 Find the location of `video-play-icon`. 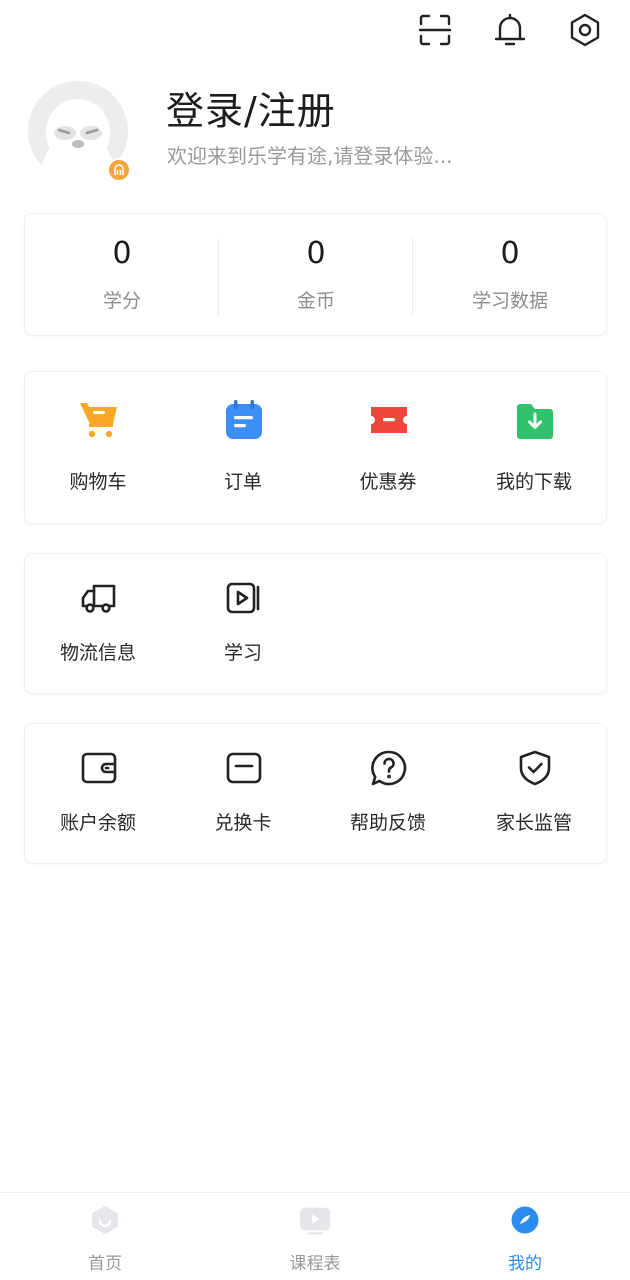

video-play-icon is located at coordinates (244, 598).